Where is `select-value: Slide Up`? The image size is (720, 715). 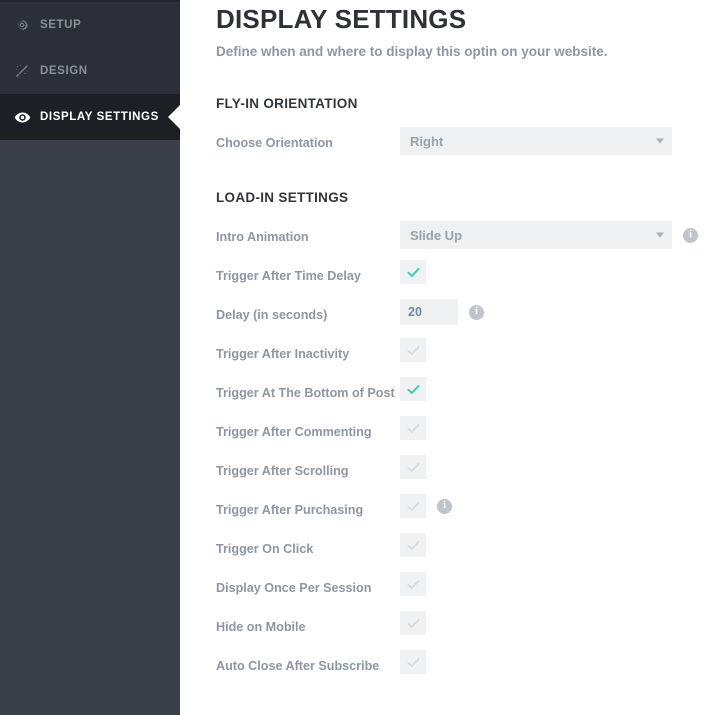 select-value: Slide Up is located at coordinates (436, 235).